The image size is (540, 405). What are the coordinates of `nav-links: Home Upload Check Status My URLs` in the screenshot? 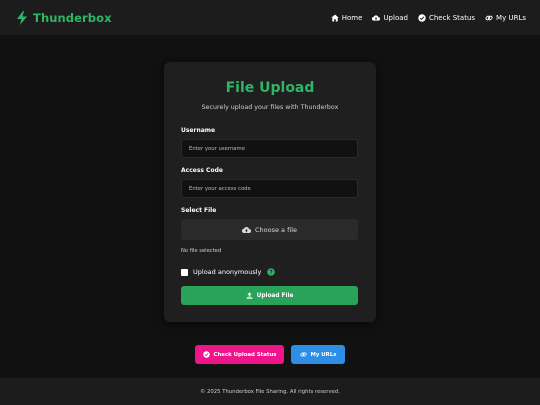 It's located at (428, 18).